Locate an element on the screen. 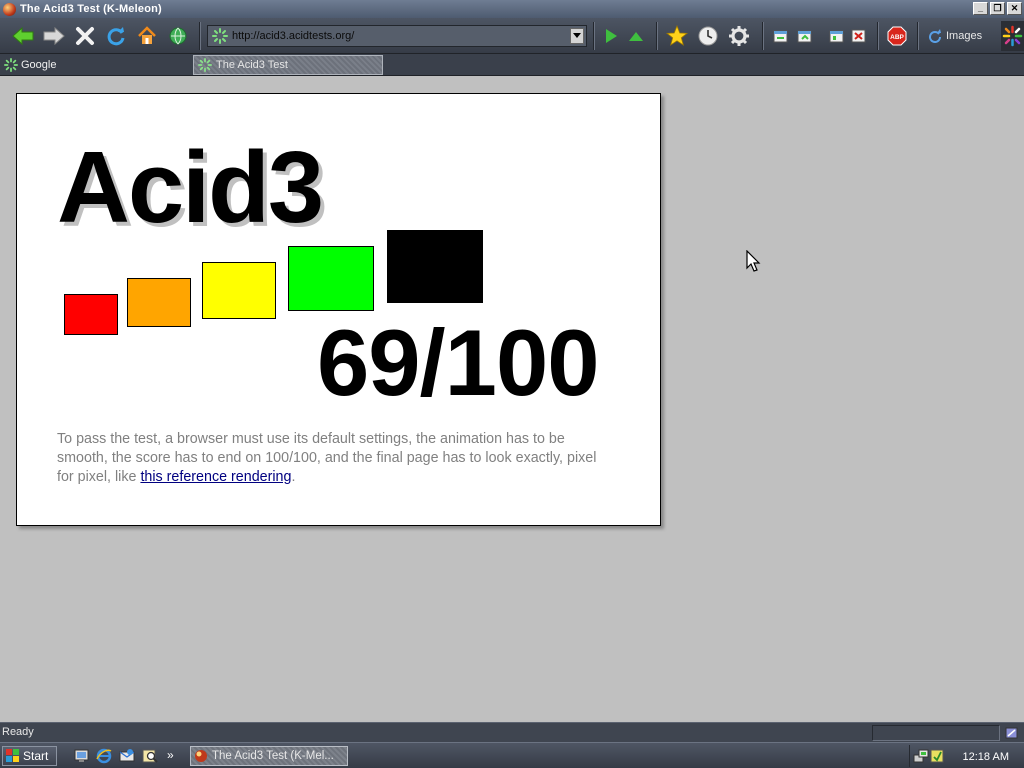  stop-icon is located at coordinates (85, 36).